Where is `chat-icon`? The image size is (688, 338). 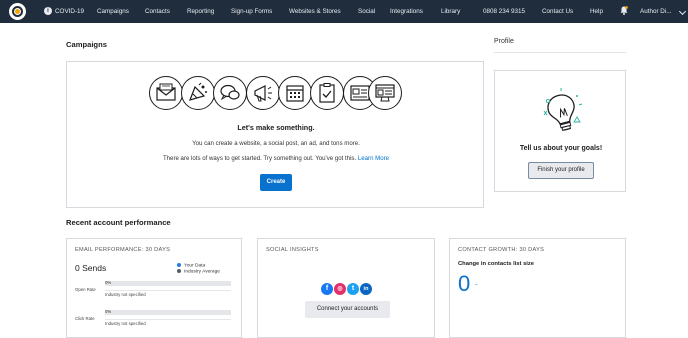
chat-icon is located at coordinates (230, 93).